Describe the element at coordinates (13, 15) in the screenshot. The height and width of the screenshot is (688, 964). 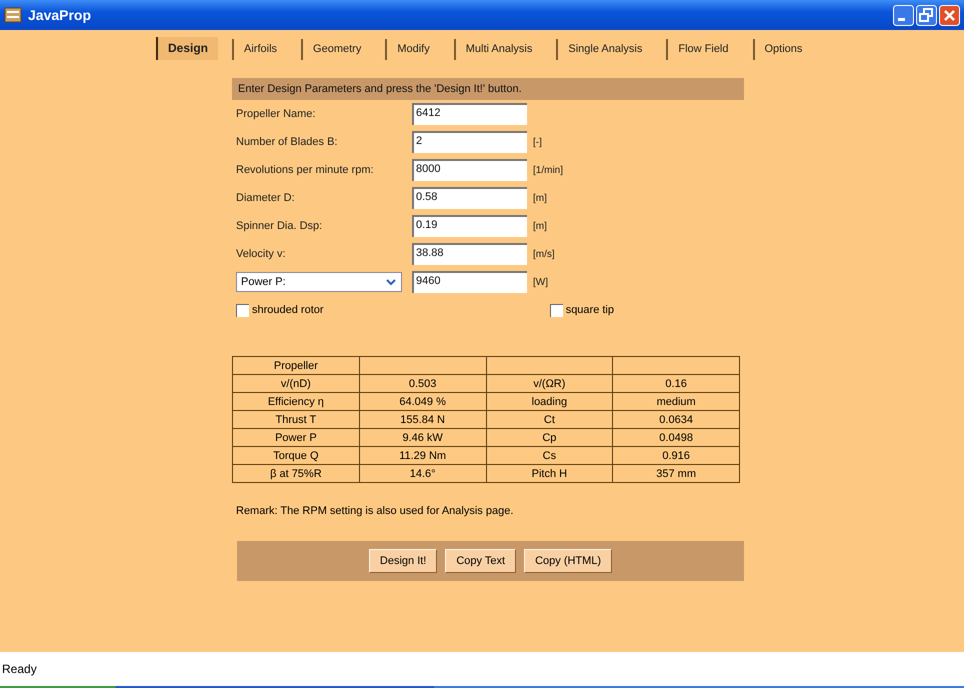
I see `app-icon` at that location.